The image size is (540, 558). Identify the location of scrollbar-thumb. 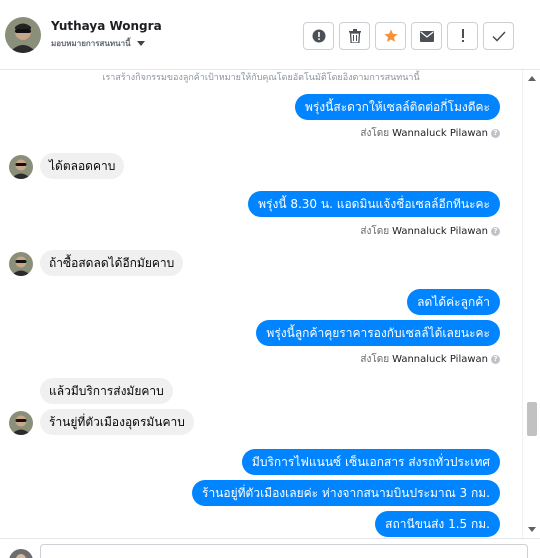
(532, 419).